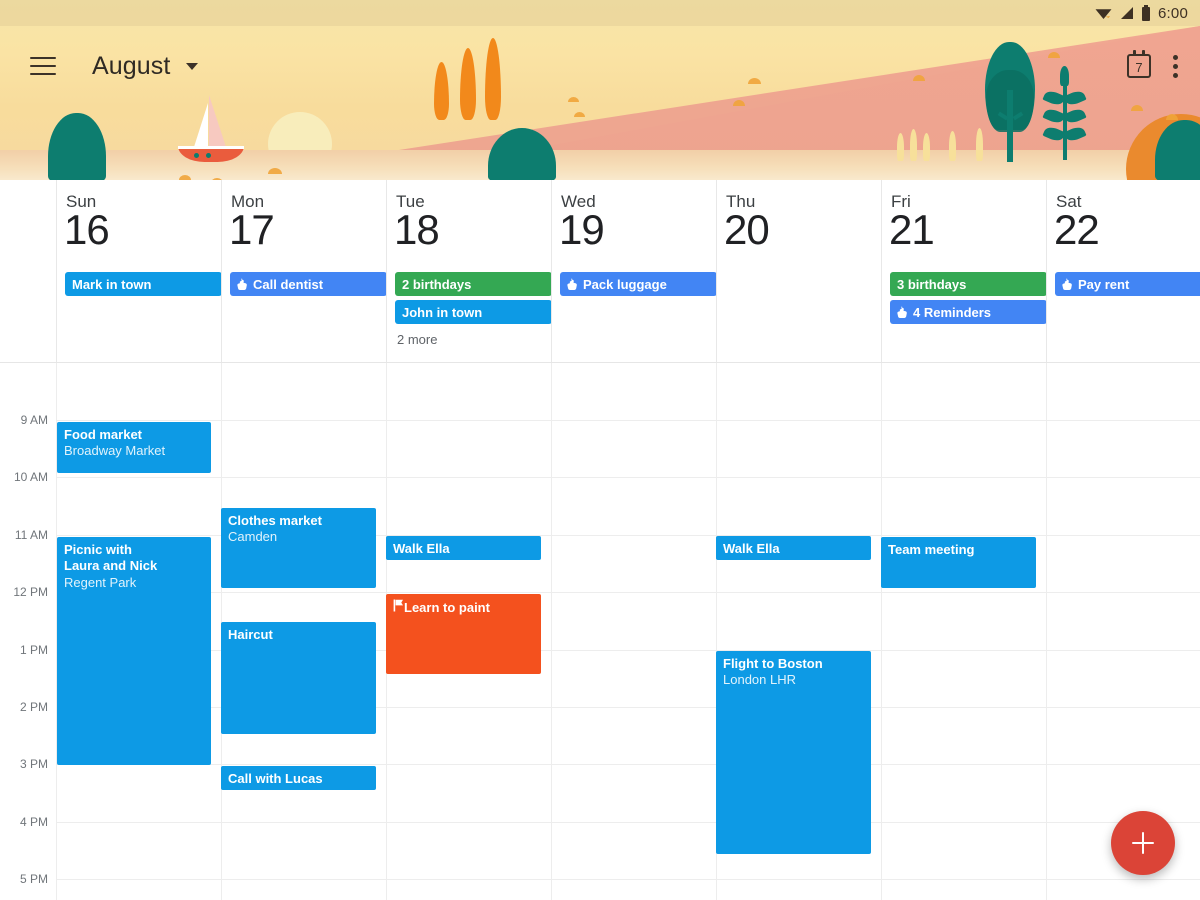 Image resolution: width=1200 pixels, height=900 pixels. Describe the element at coordinates (192, 67) in the screenshot. I see `chevron-down-icon` at that location.